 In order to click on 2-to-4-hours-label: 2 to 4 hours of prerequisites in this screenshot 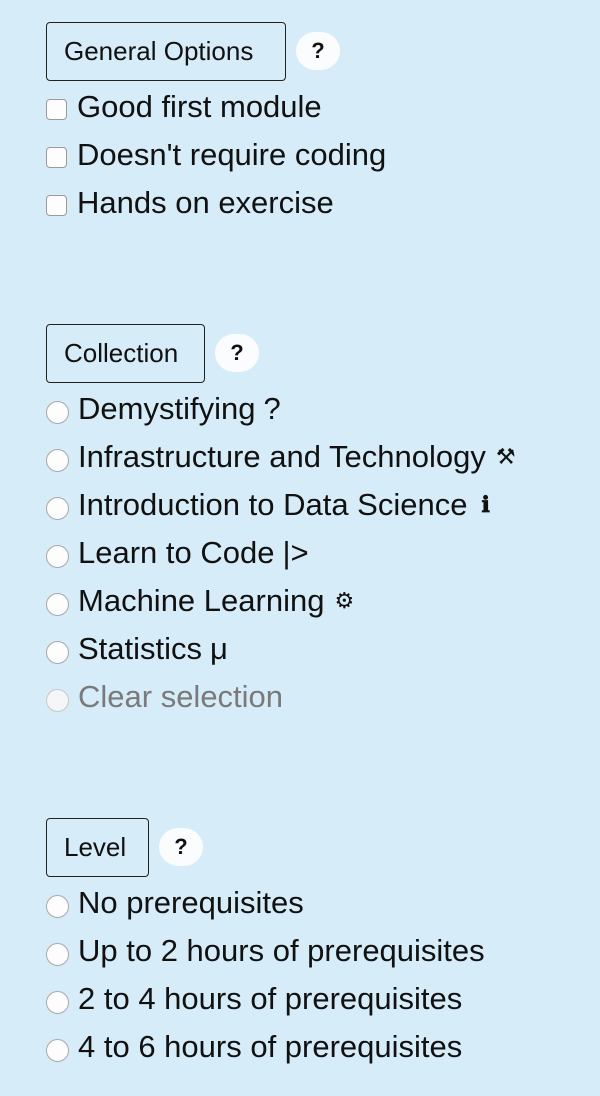, I will do `click(270, 998)`.